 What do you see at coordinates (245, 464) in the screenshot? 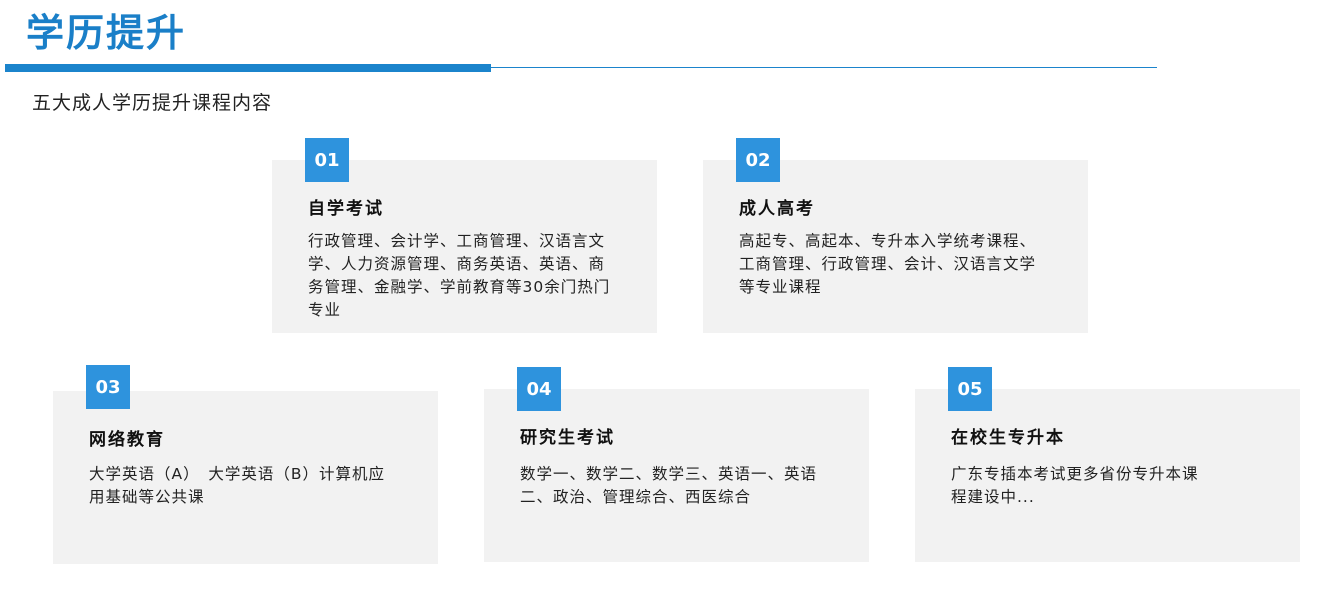
I see `course-card-online-education: 03 网络教育 大学英语（A） 大学英语（B）计算机应用基础等公共课` at bounding box center [245, 464].